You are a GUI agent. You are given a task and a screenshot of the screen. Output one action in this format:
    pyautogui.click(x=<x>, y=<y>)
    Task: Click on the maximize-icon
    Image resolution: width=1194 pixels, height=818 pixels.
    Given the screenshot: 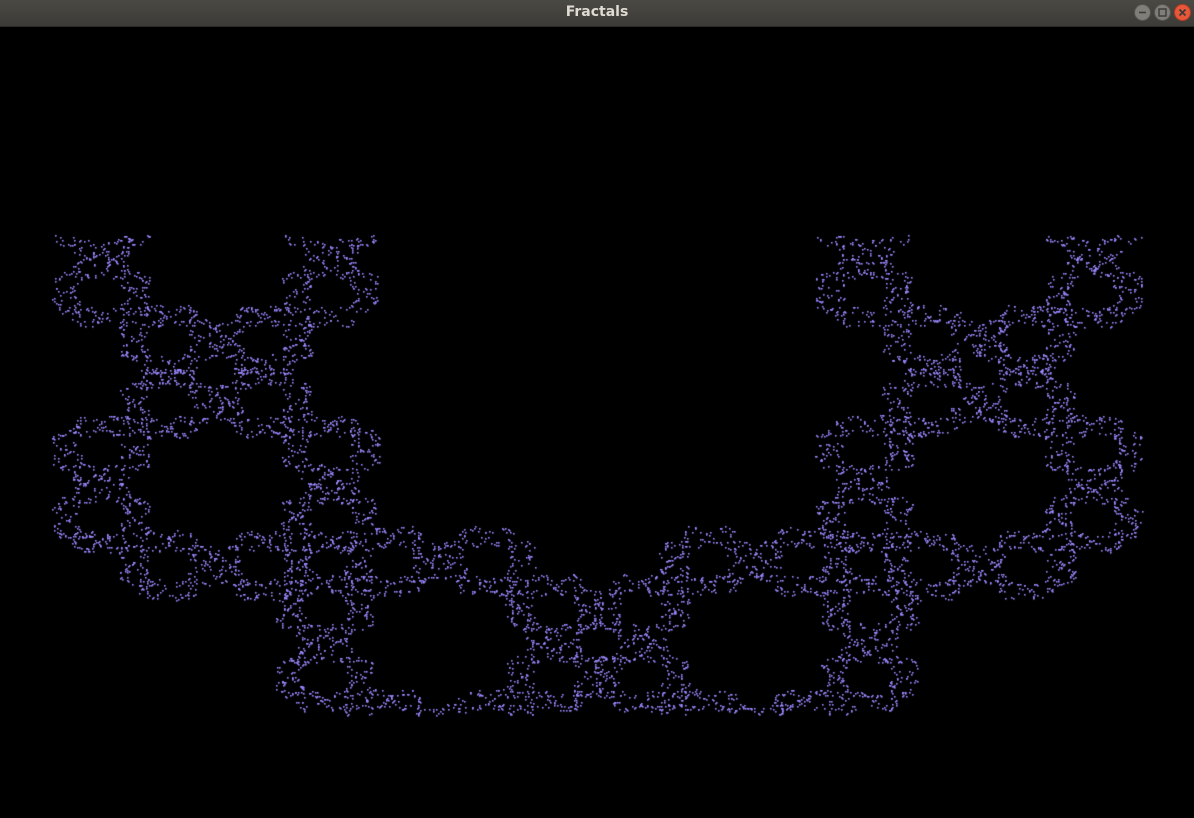 What is the action you would take?
    pyautogui.click(x=1162, y=12)
    